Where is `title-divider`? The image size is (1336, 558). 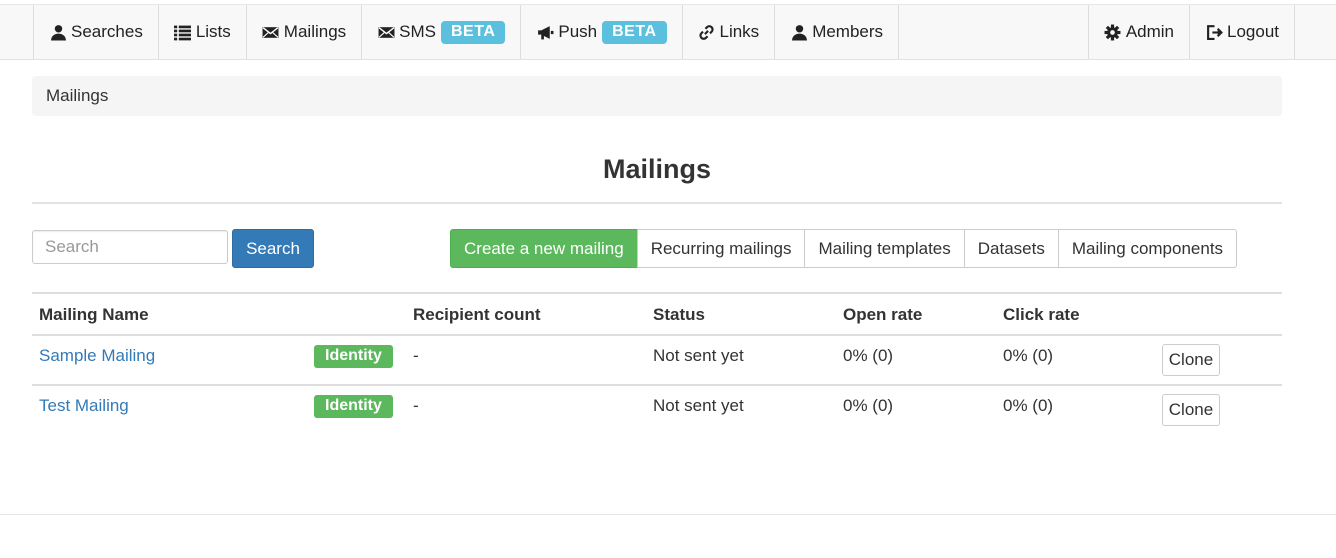 title-divider is located at coordinates (657, 203).